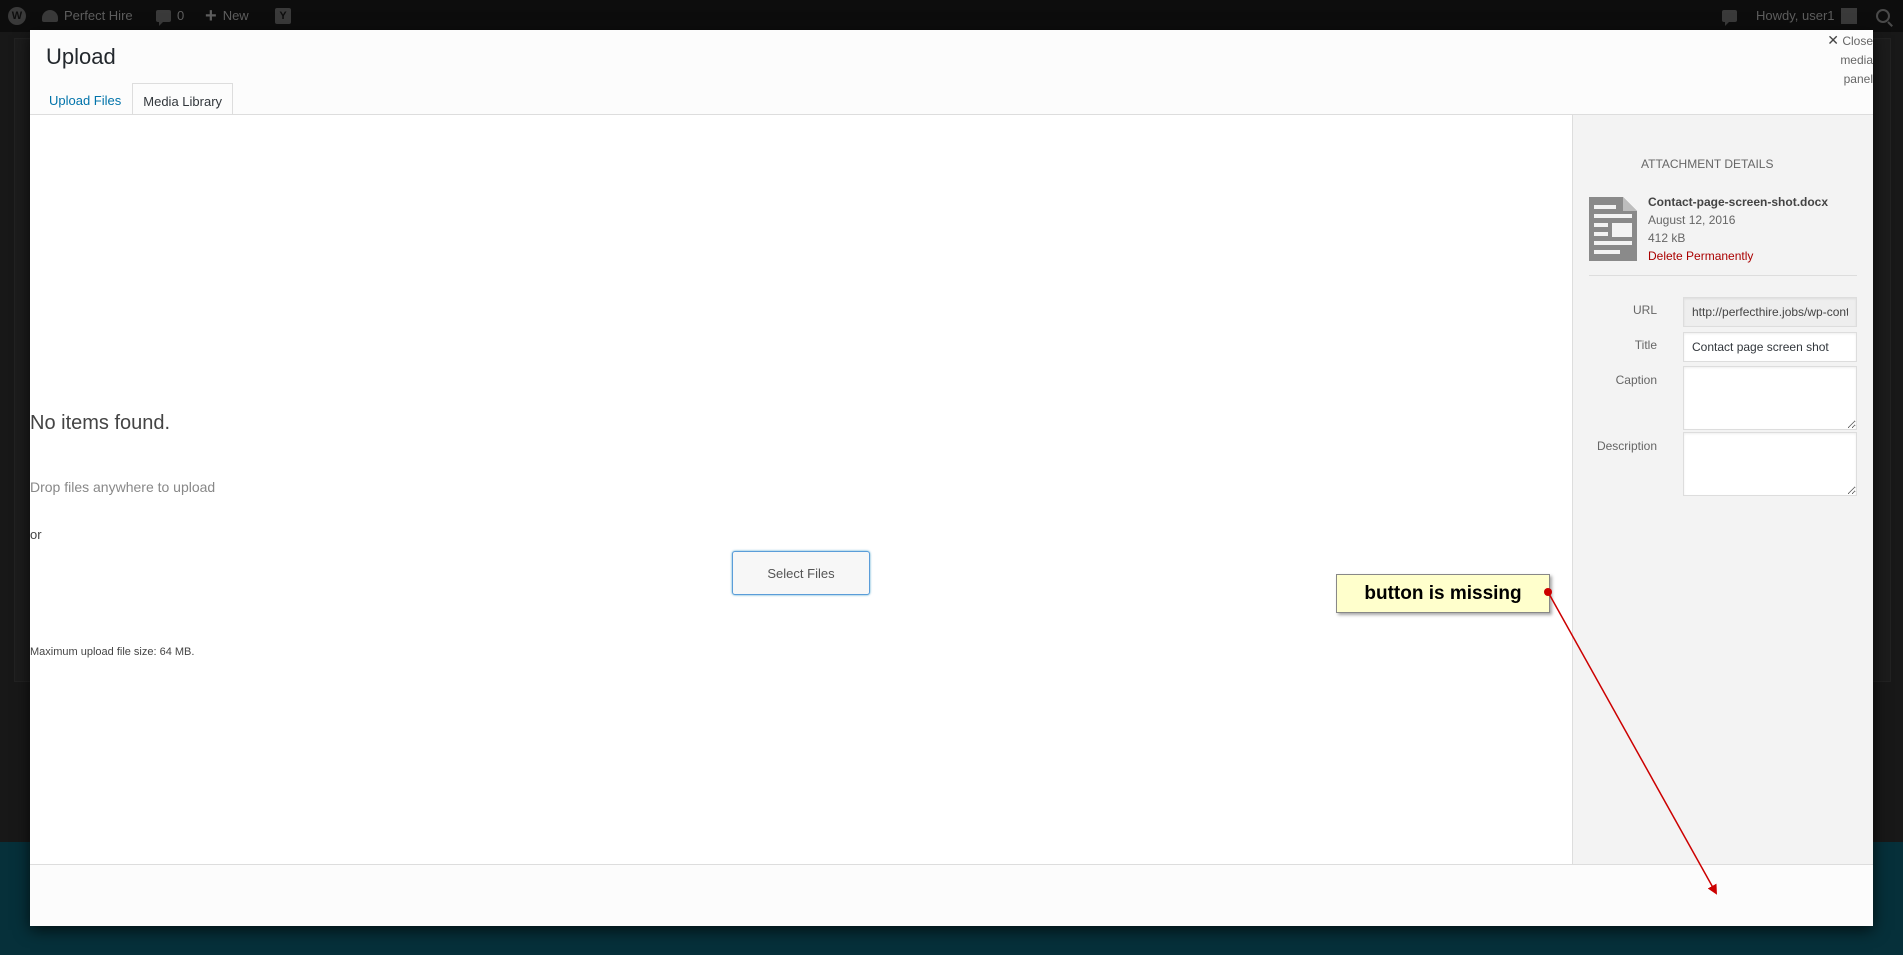 The height and width of the screenshot is (955, 1903). I want to click on notifications-menu, so click(1729, 16).